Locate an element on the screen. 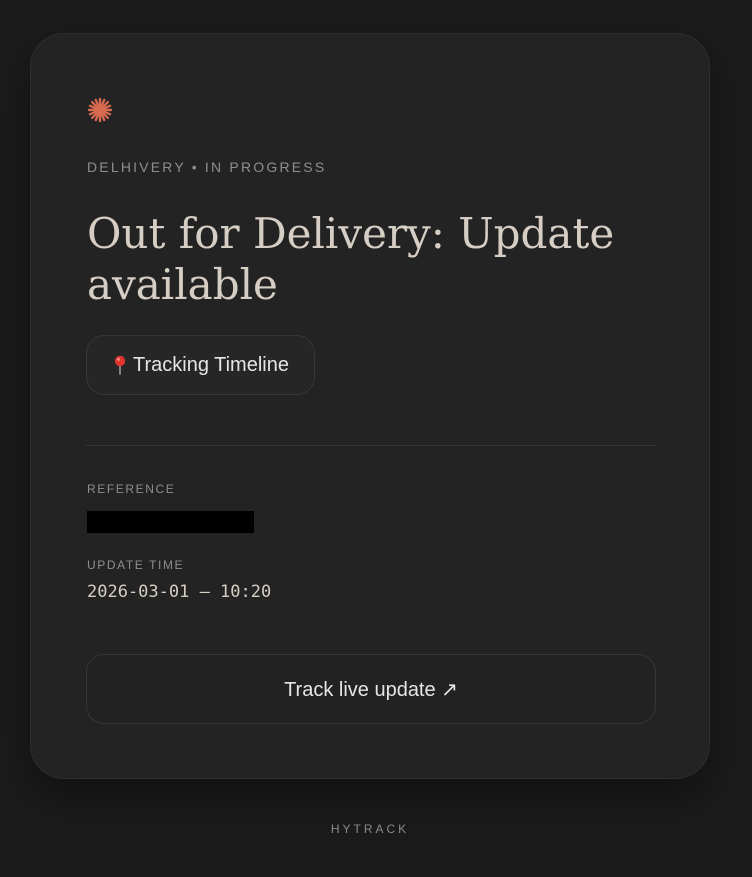  page-title: Out for Delivery: Update available is located at coordinates (351, 259).